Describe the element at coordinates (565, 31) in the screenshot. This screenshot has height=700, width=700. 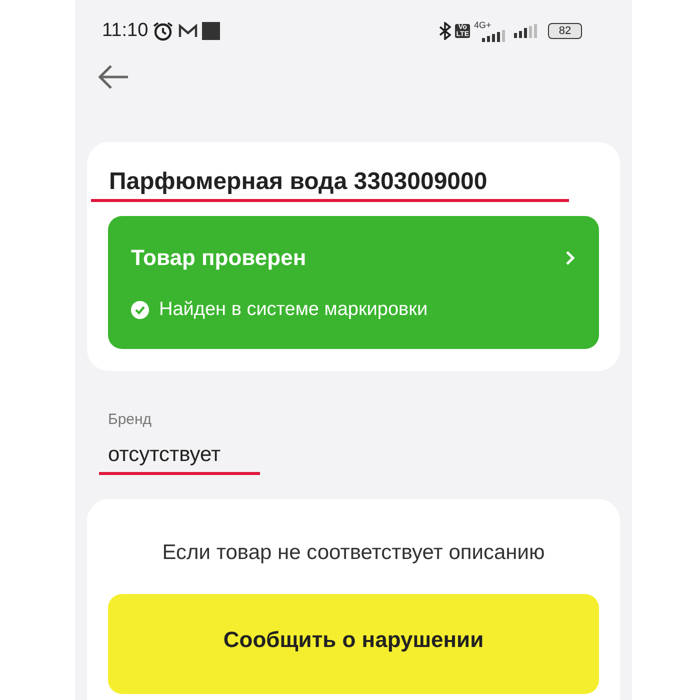
I see `battery-indicator: 82` at that location.